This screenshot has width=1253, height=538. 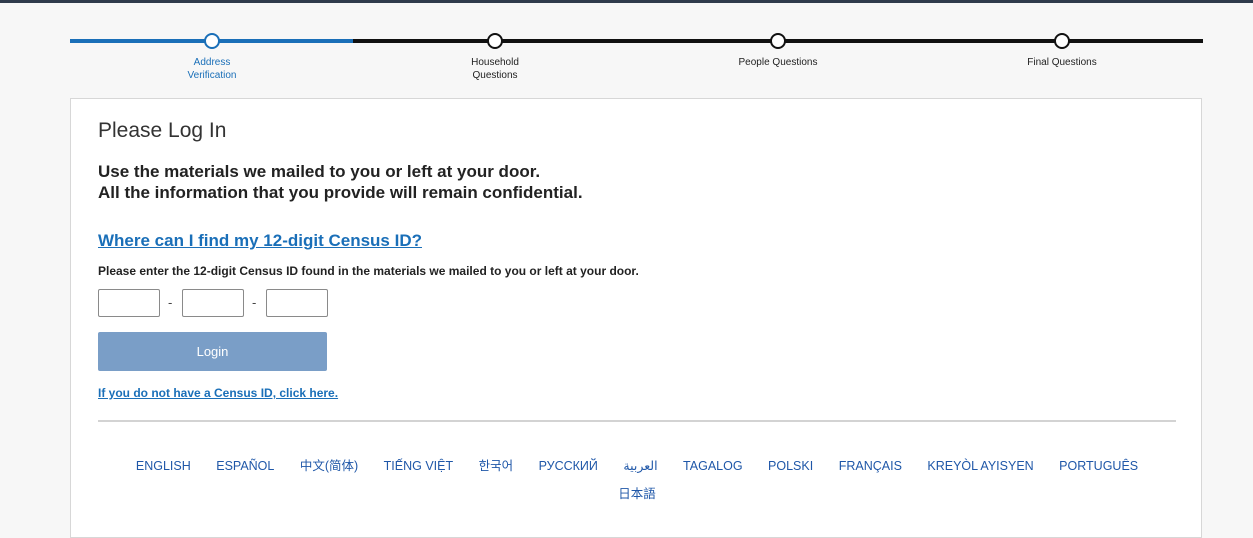 What do you see at coordinates (626, 1) in the screenshot?
I see `top-border` at bounding box center [626, 1].